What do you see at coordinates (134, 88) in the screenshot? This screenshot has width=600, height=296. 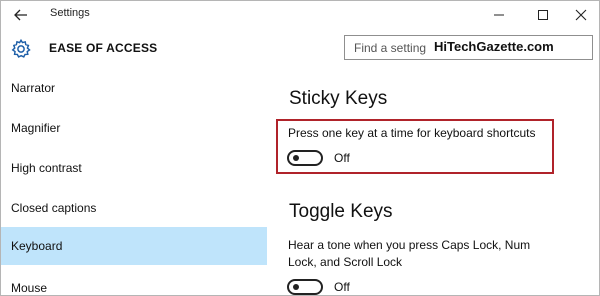 I see `sidebar-item-narrator: Narrator` at bounding box center [134, 88].